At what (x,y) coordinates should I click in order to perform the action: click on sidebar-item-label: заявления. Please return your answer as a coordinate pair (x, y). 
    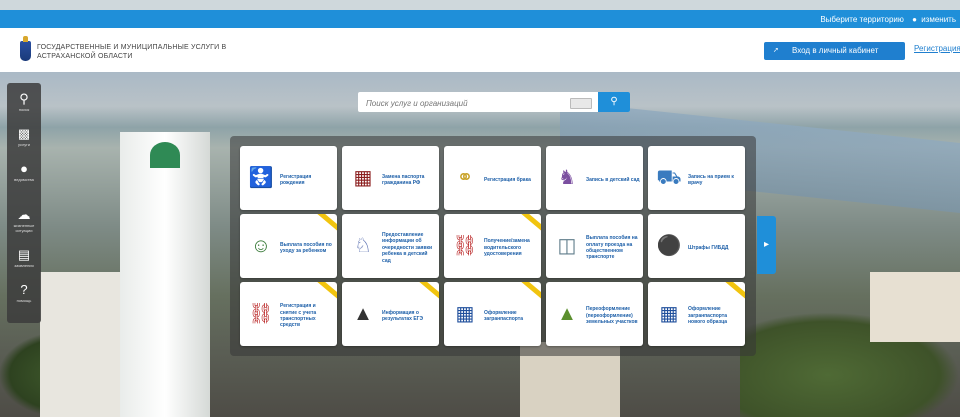
    Looking at the image, I should click on (24, 265).